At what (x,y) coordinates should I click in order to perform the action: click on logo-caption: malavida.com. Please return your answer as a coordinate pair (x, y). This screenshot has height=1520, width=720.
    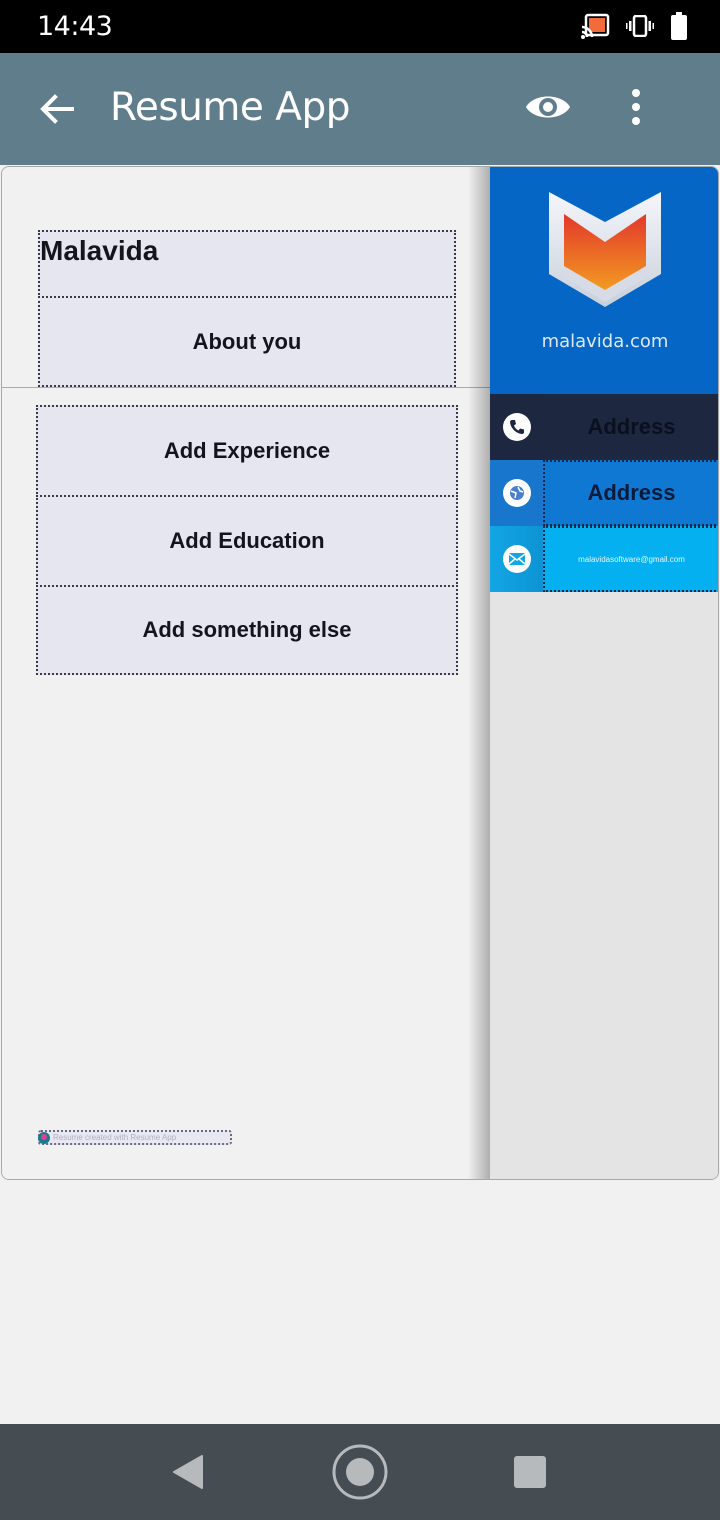
    Looking at the image, I should click on (605, 341).